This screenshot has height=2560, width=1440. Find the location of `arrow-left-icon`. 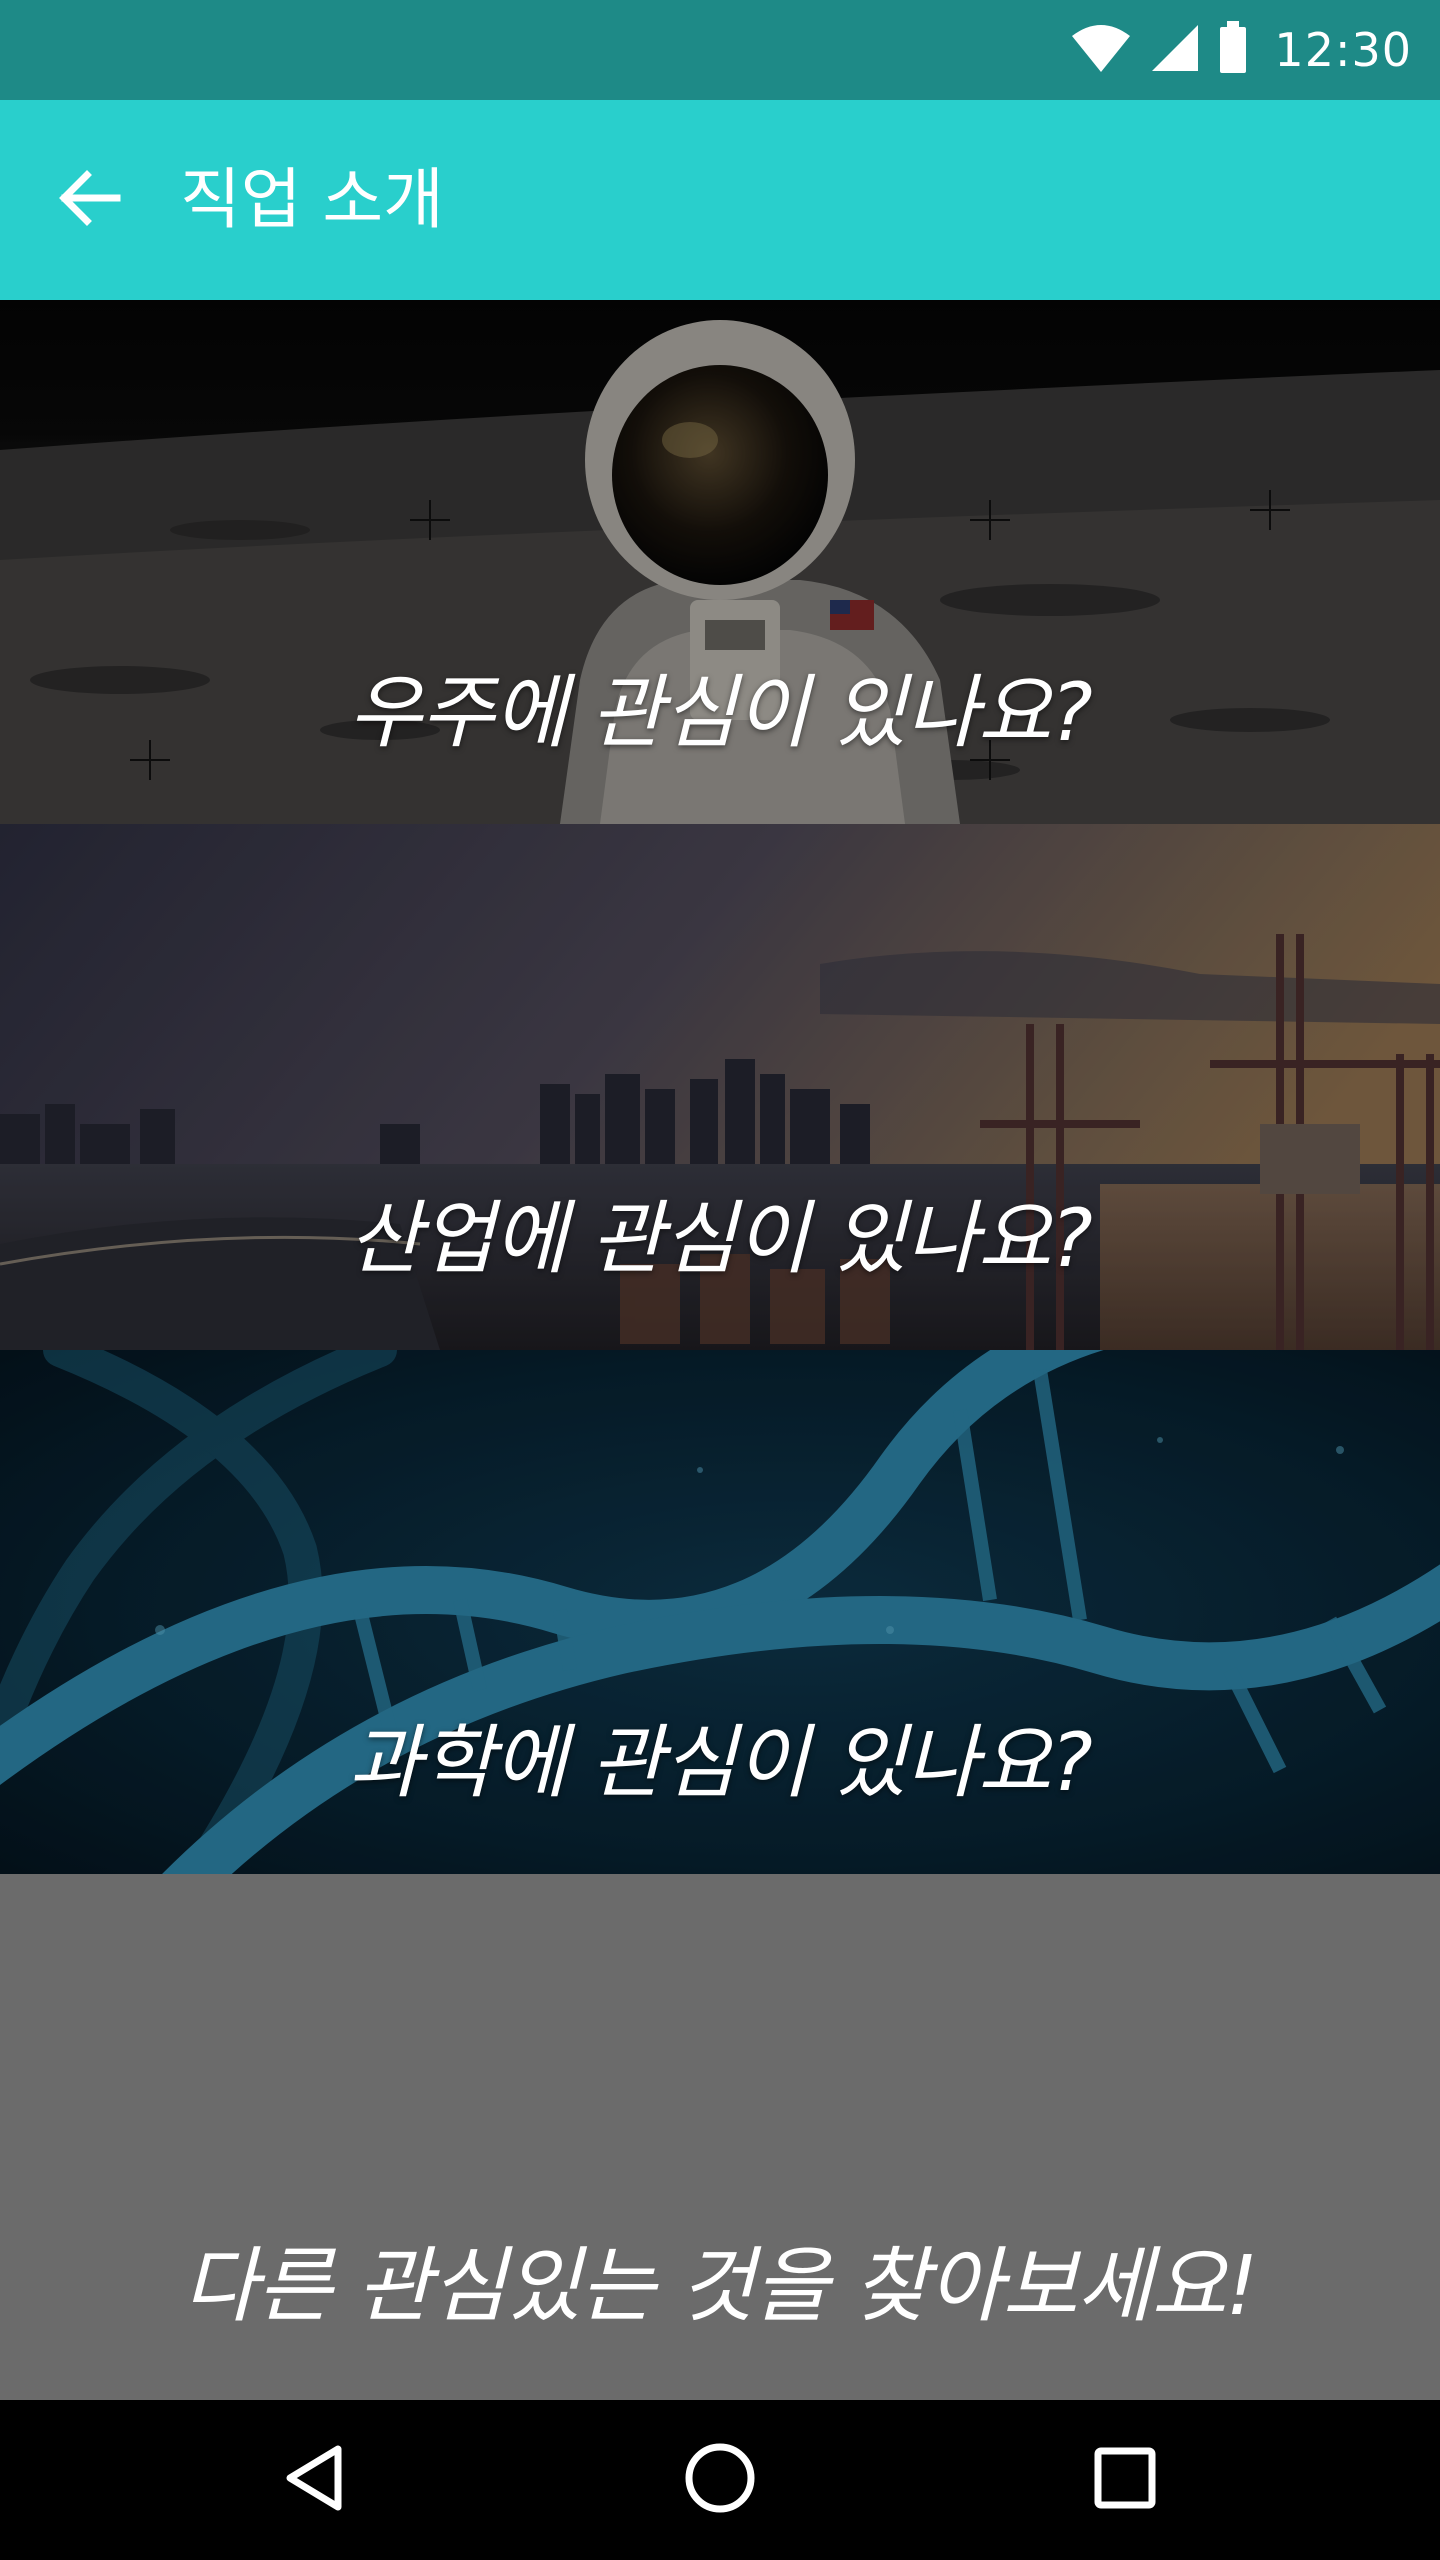

arrow-left-icon is located at coordinates (90, 200).